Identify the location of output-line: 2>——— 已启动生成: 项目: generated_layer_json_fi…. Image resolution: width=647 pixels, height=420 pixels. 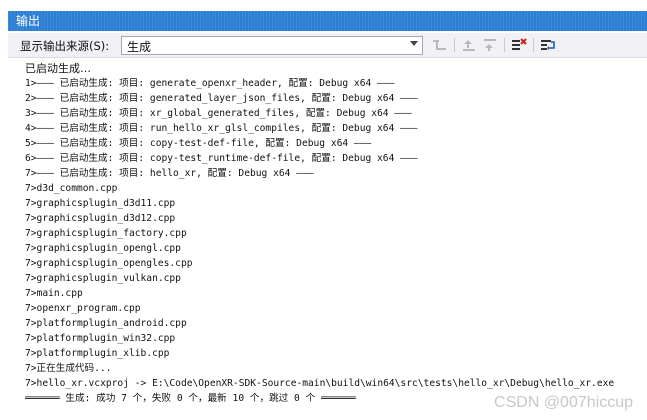
(221, 98).